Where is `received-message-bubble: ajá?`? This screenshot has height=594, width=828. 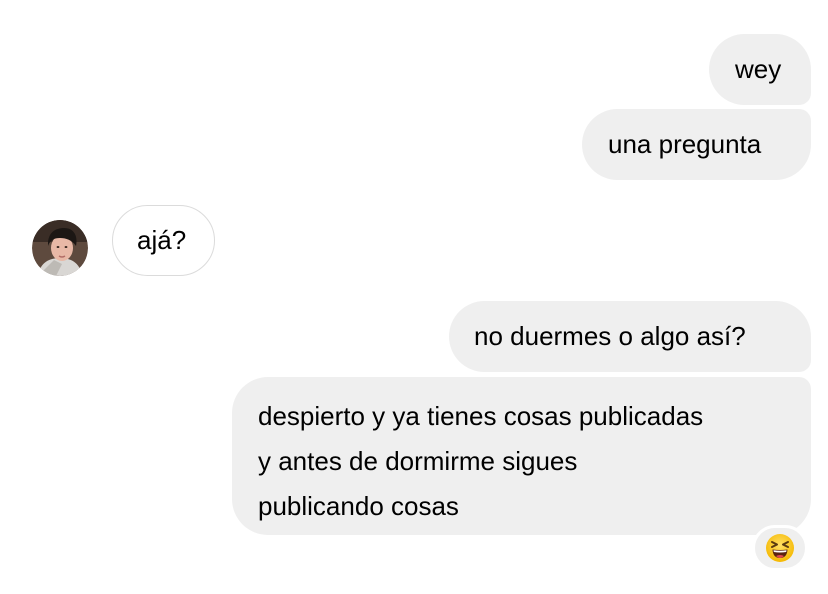 received-message-bubble: ajá? is located at coordinates (163, 240).